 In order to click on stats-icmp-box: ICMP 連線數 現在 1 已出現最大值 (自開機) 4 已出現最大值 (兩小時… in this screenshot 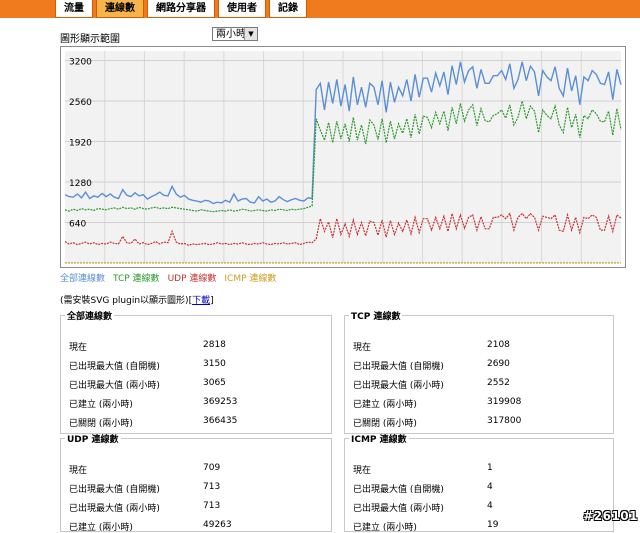, I will do `click(479, 482)`.